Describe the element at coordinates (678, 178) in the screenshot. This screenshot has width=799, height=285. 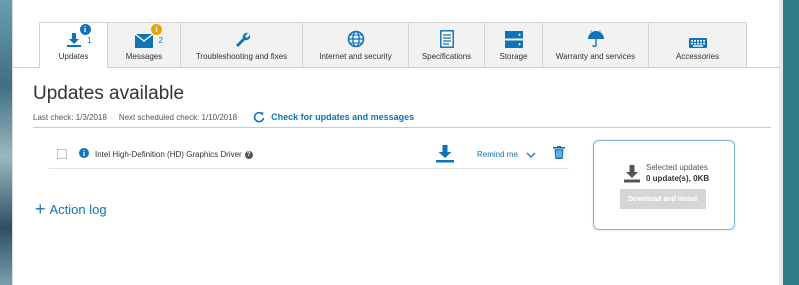
I see `selected-updates-count: 0 update(s), 0KB` at that location.